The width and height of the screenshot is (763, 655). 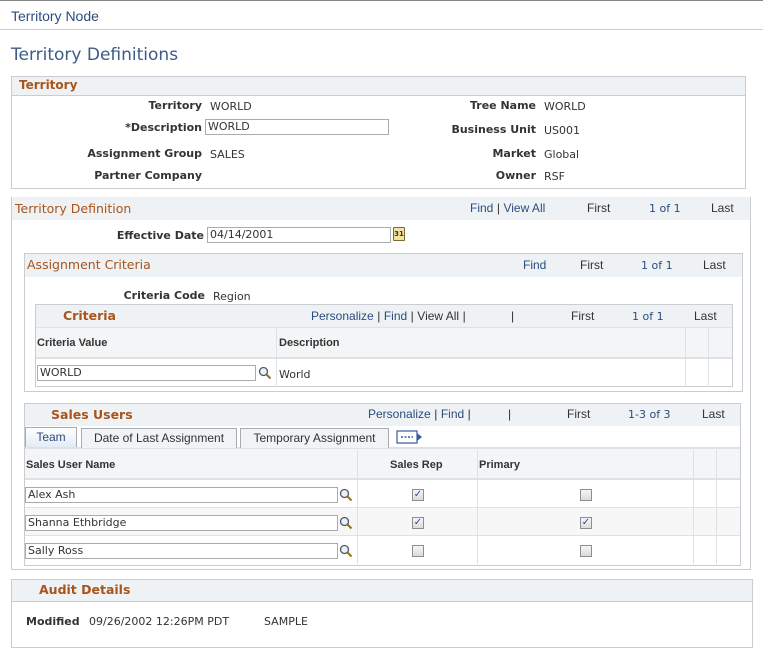 What do you see at coordinates (514, 153) in the screenshot?
I see `market-label: Market` at bounding box center [514, 153].